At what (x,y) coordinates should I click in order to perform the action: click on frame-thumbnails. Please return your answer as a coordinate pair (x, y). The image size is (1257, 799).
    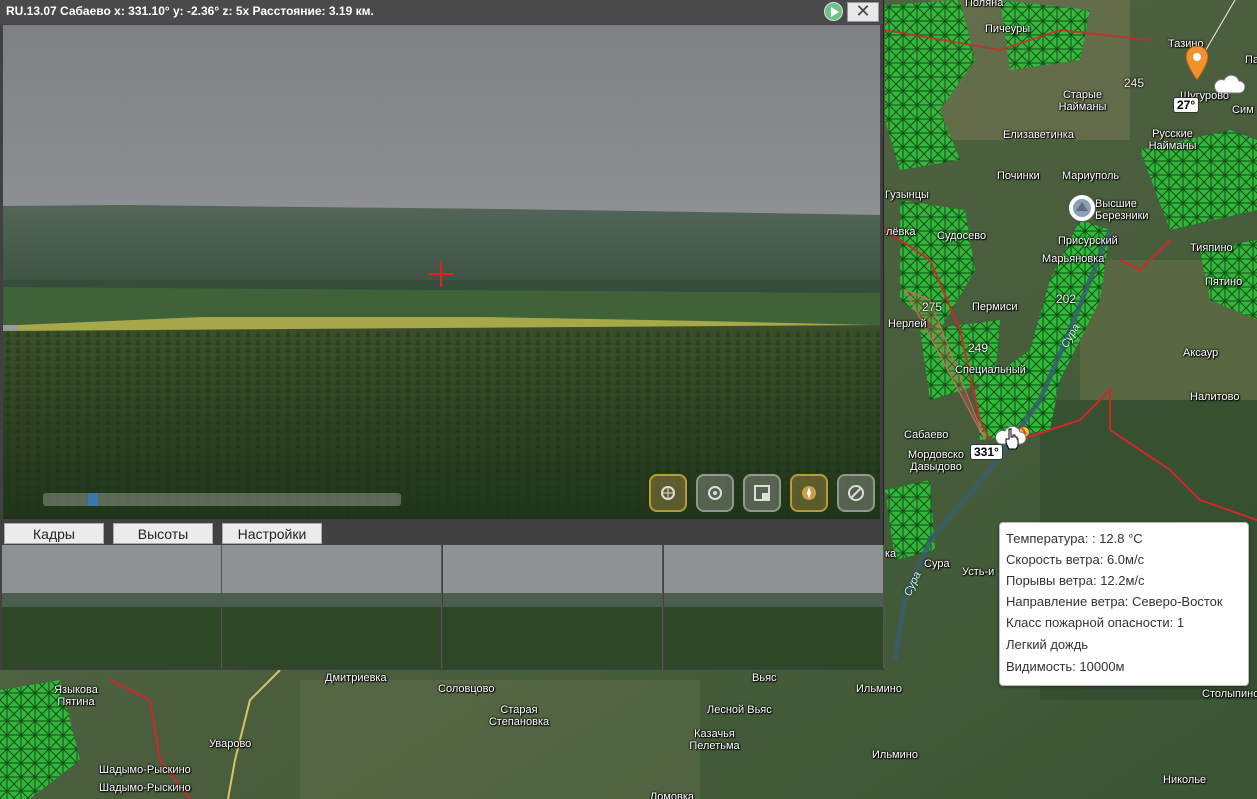
    Looking at the image, I should click on (443, 607).